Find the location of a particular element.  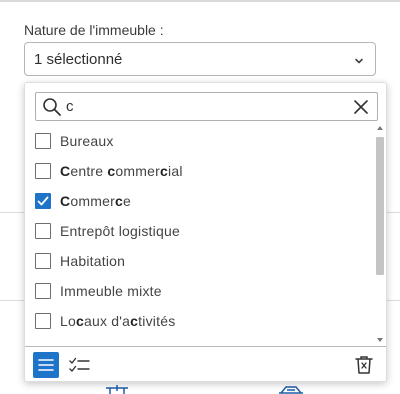

list-view-button is located at coordinates (46, 365).